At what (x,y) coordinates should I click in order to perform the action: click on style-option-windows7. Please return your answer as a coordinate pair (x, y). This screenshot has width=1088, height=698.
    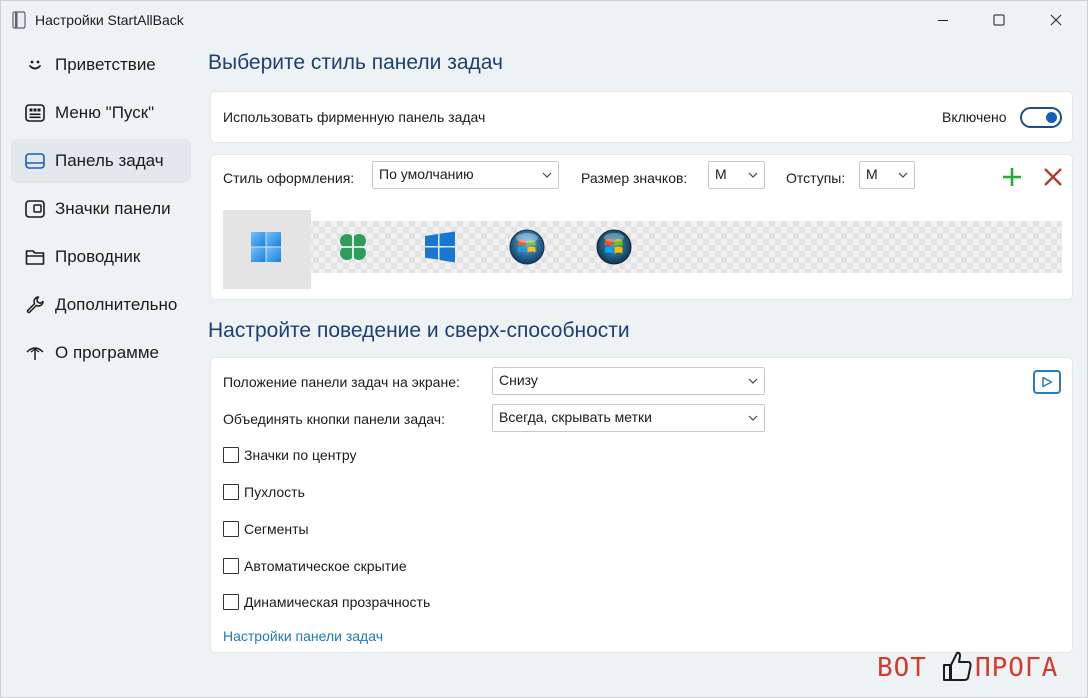
    Looking at the image, I should click on (614, 247).